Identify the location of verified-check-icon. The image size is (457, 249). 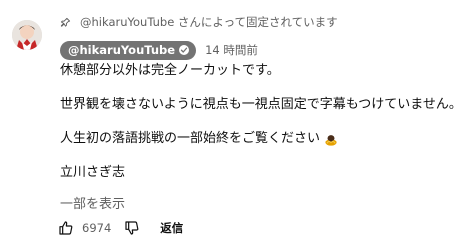
(184, 50).